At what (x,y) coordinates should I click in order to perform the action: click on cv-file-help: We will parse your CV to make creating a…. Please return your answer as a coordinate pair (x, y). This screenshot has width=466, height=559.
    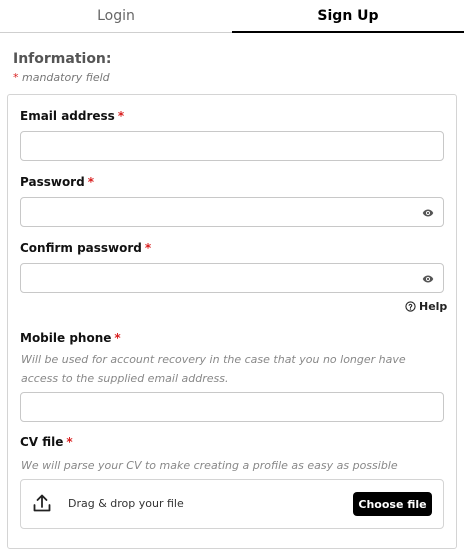
    Looking at the image, I should click on (209, 465).